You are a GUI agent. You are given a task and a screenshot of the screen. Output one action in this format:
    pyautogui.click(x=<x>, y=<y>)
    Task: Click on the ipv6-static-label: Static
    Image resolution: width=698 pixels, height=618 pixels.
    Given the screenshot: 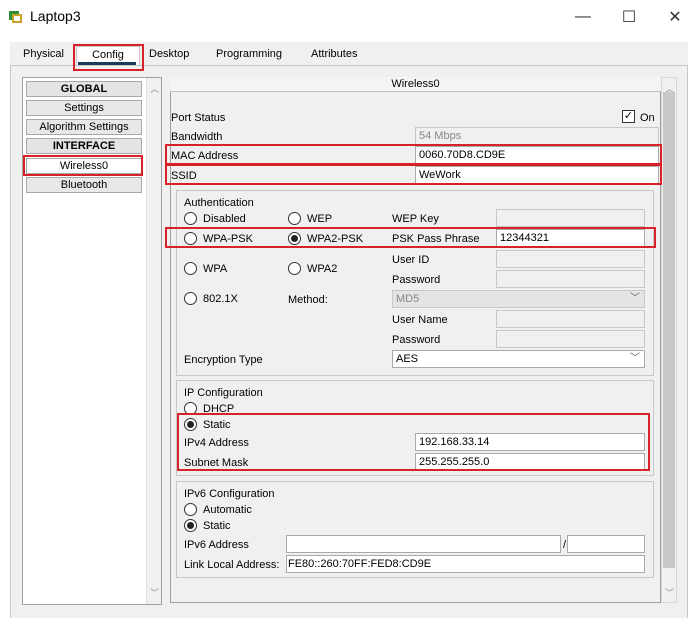 What is the action you would take?
    pyautogui.click(x=217, y=526)
    